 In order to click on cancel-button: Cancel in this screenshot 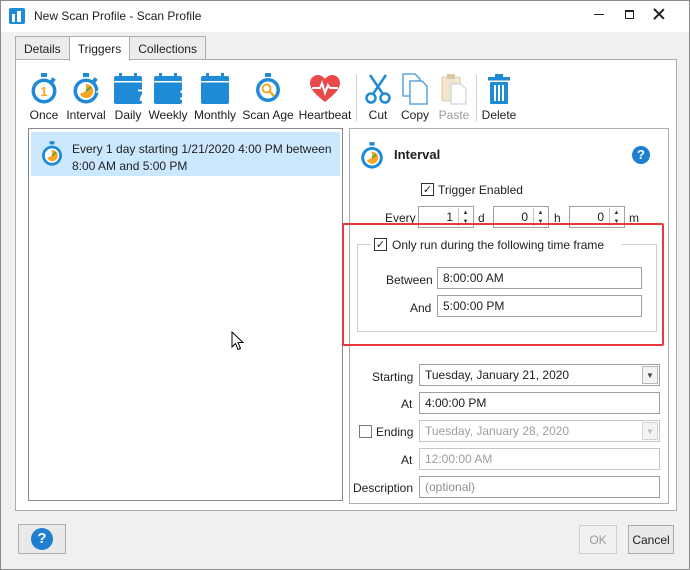, I will do `click(651, 539)`.